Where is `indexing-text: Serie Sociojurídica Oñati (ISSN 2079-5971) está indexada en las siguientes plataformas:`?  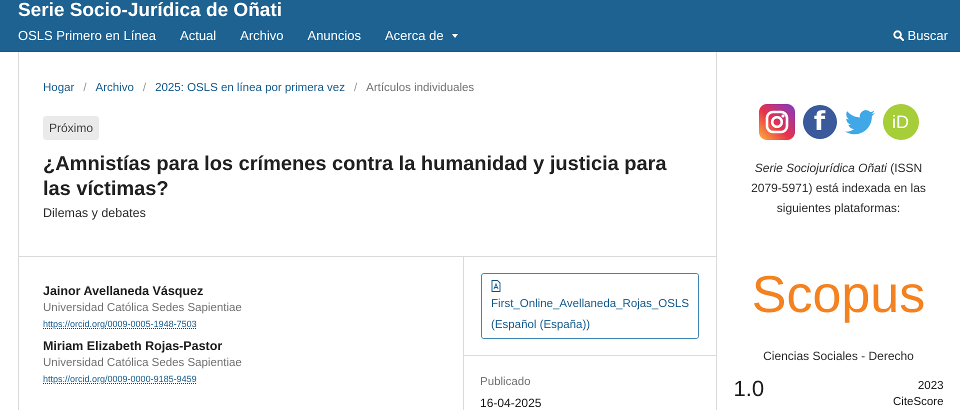
indexing-text: Serie Sociojurídica Oñati (ISSN 2079-5971) está indexada en las siguientes plataformas: is located at coordinates (838, 188).